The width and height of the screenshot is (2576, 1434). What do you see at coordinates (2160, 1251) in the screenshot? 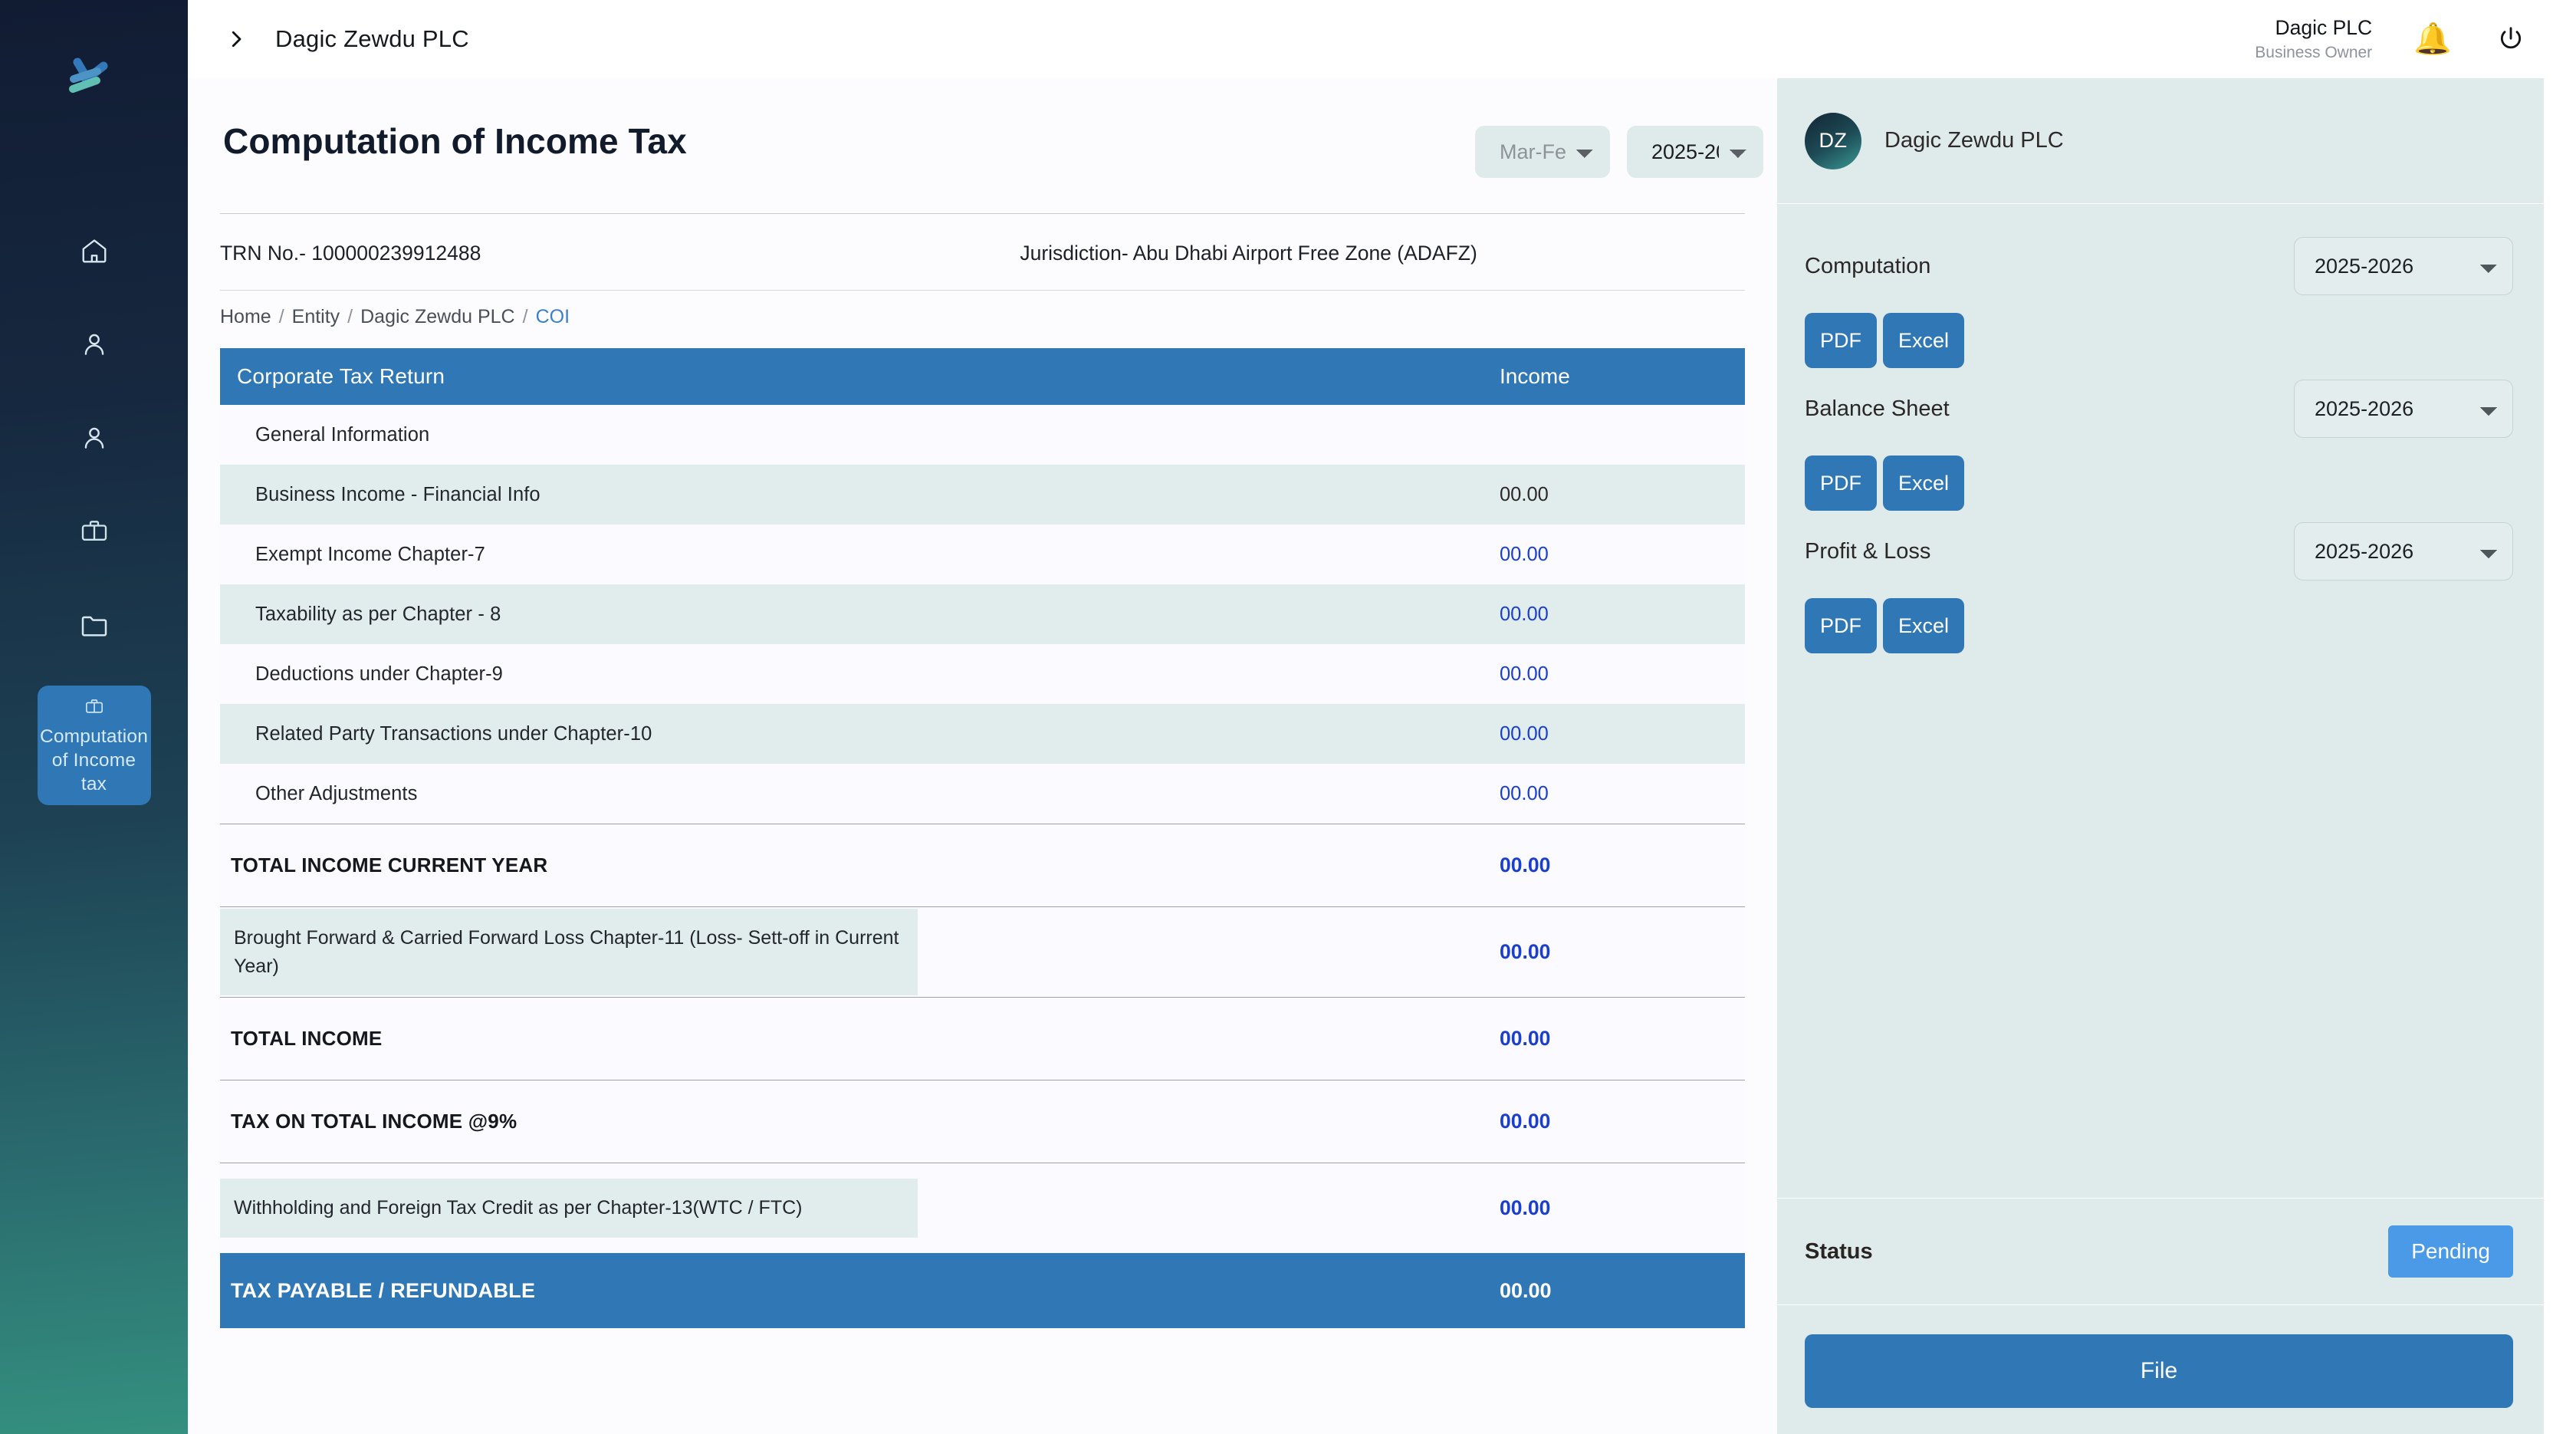
I see `status-row: Status Pending` at bounding box center [2160, 1251].